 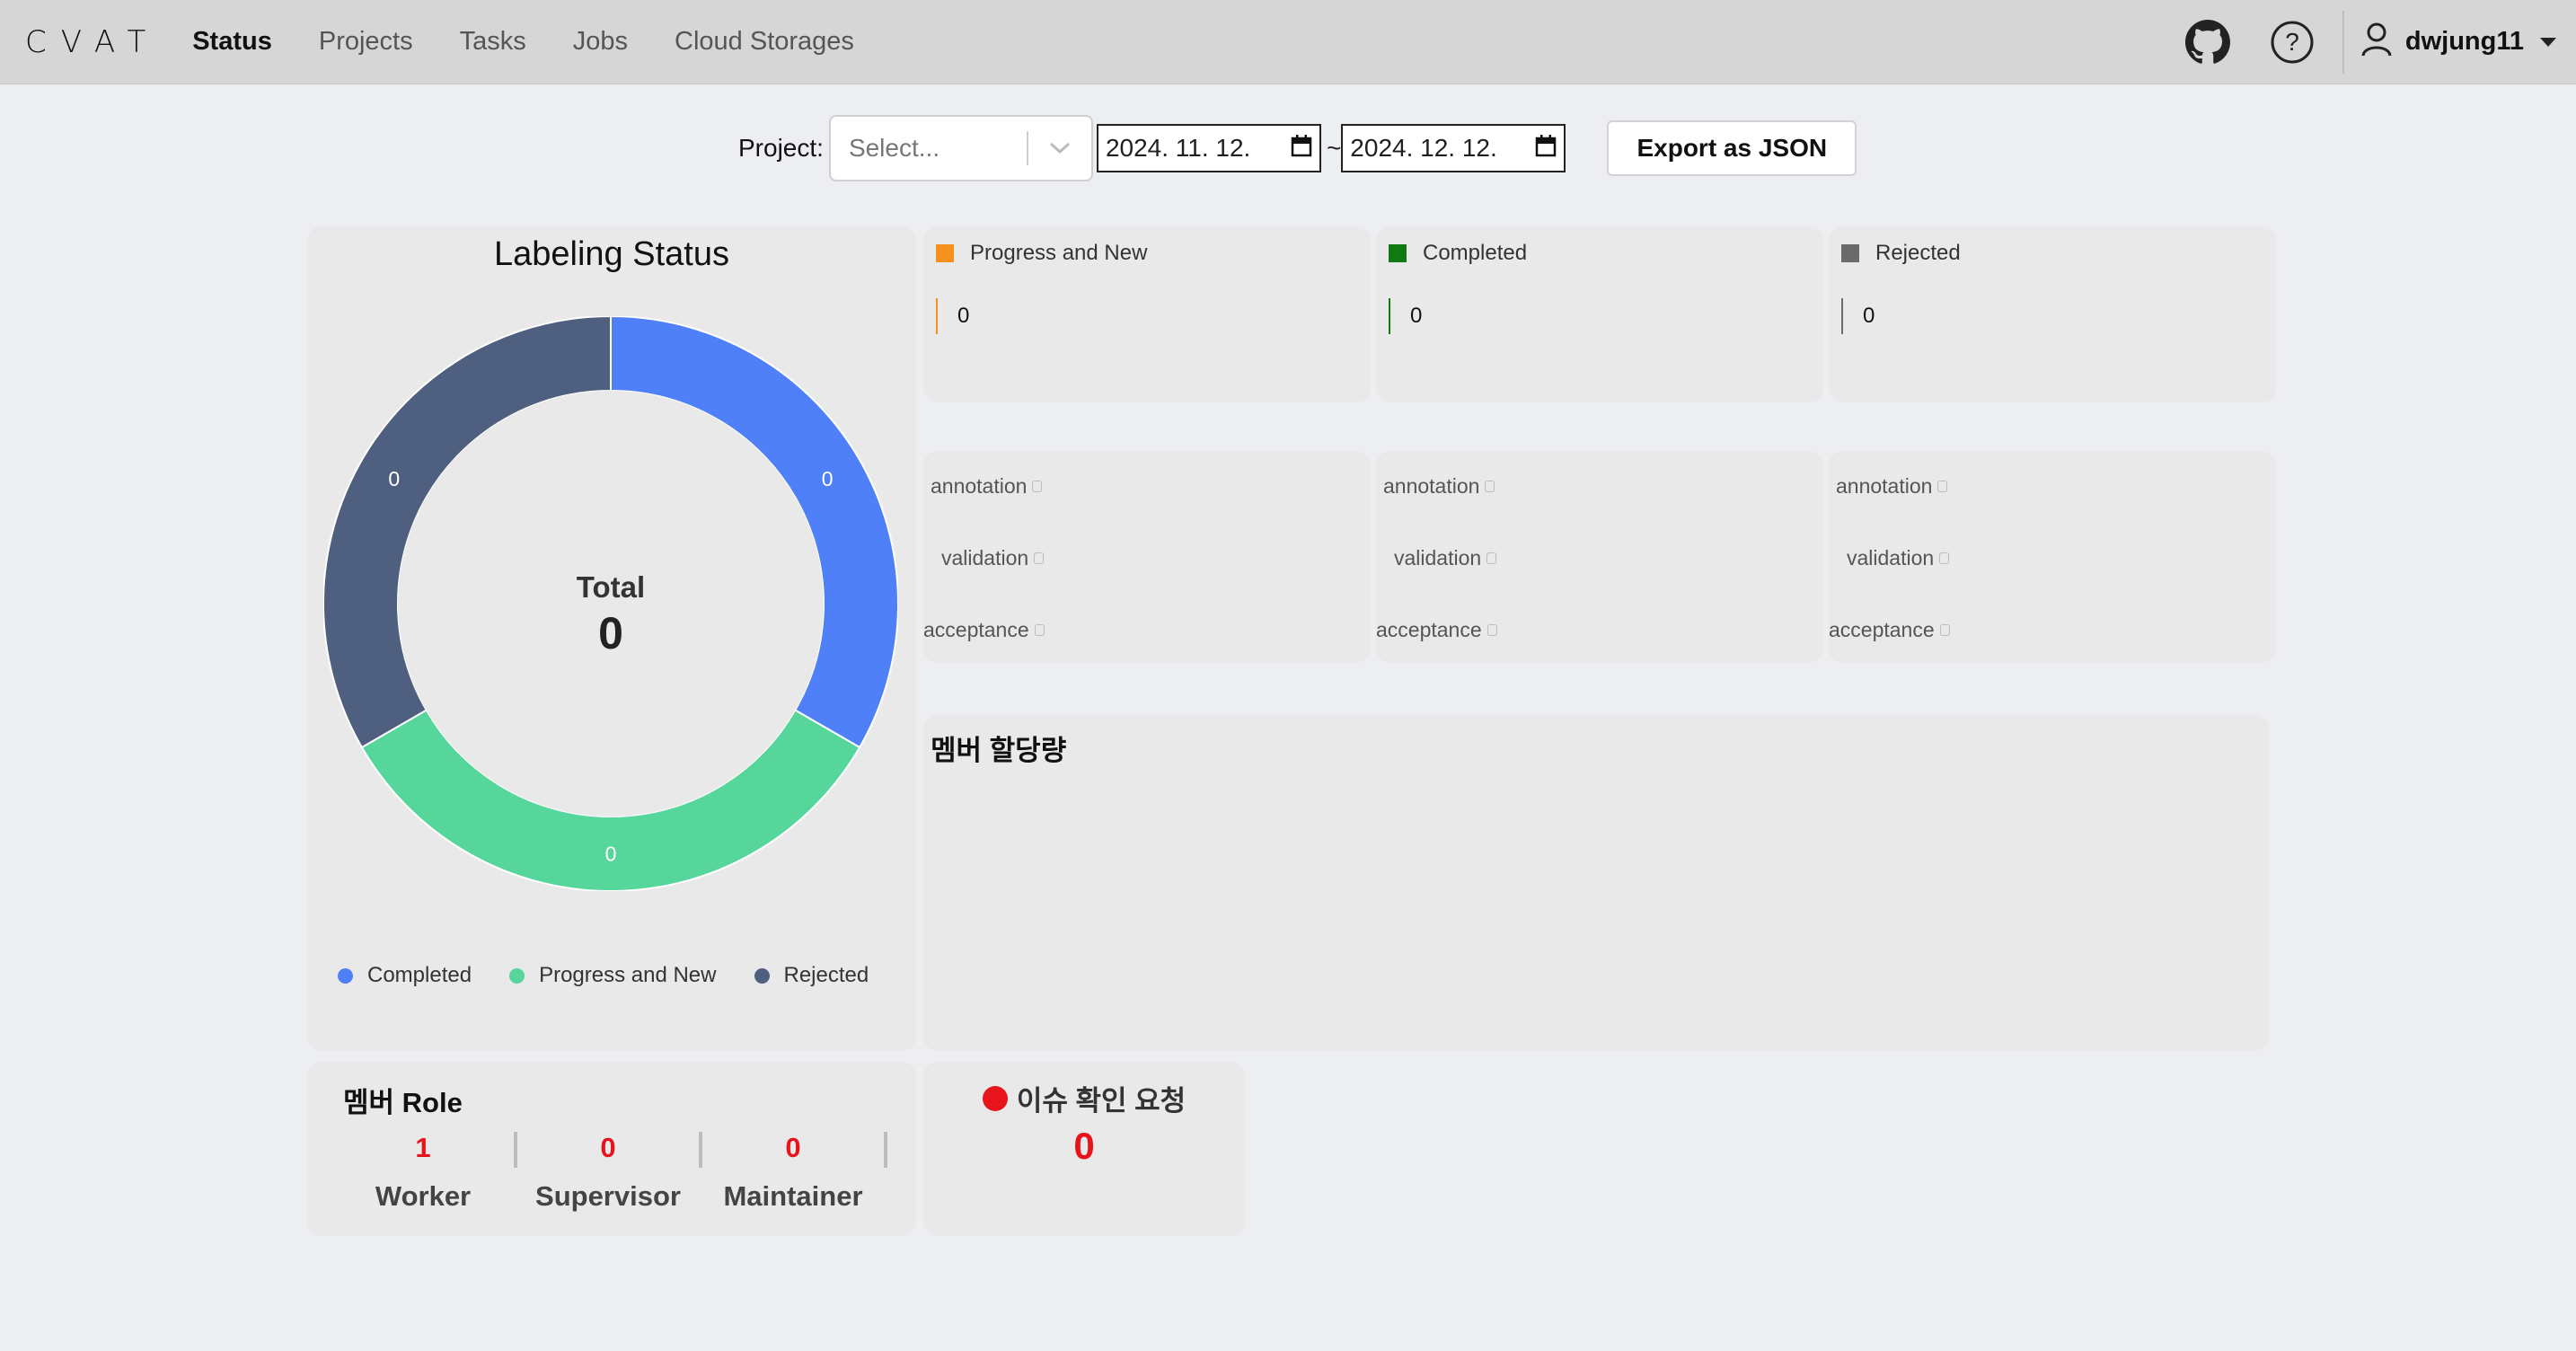 I want to click on user-icon, so click(x=2376, y=42).